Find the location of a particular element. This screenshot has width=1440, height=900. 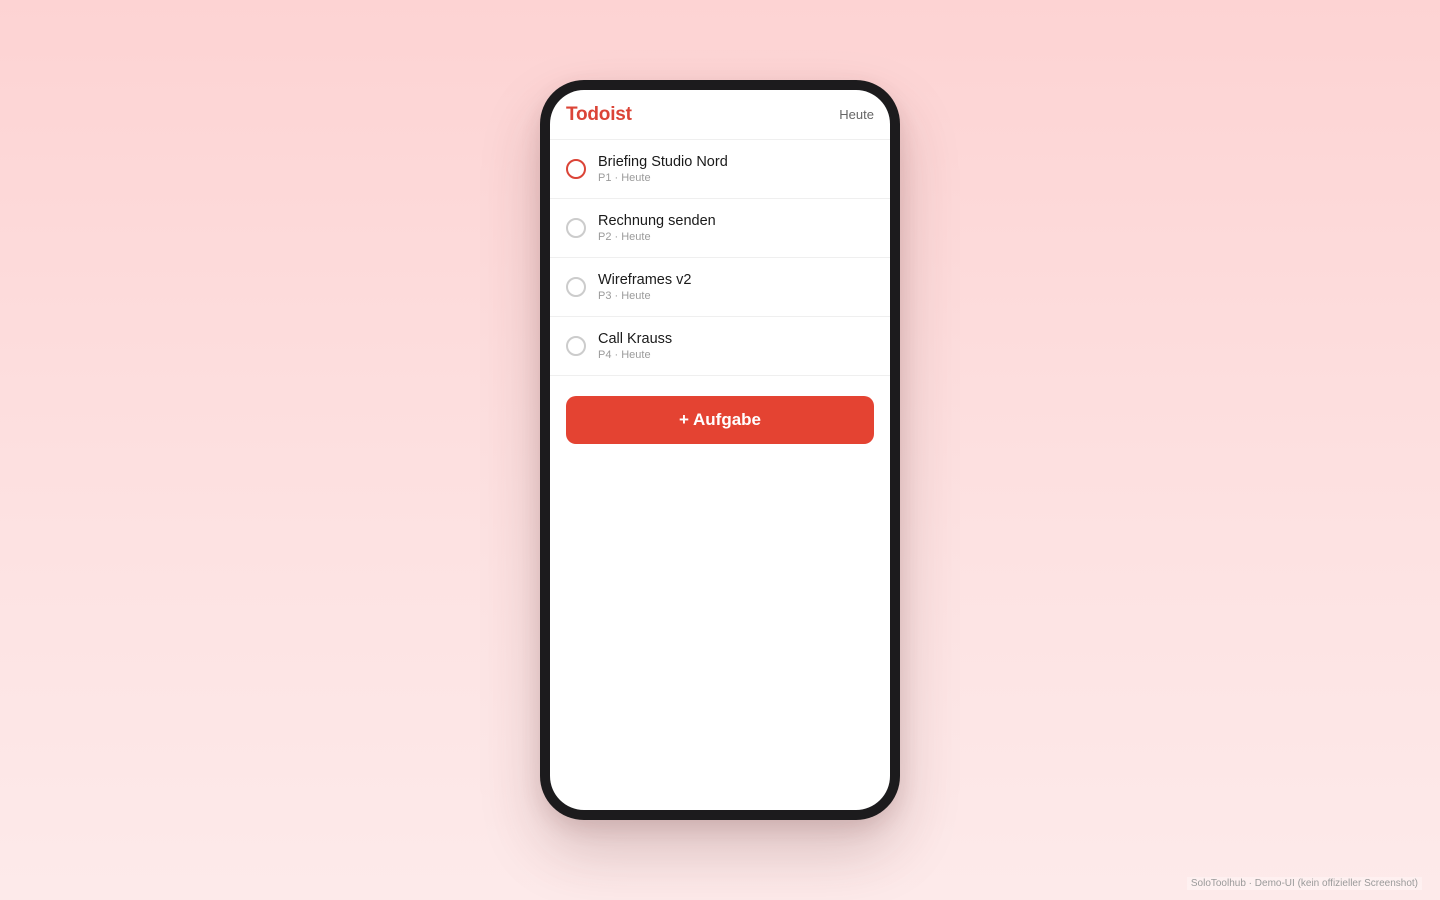

task-text: Rechnung senden P2 · Heute is located at coordinates (657, 228).